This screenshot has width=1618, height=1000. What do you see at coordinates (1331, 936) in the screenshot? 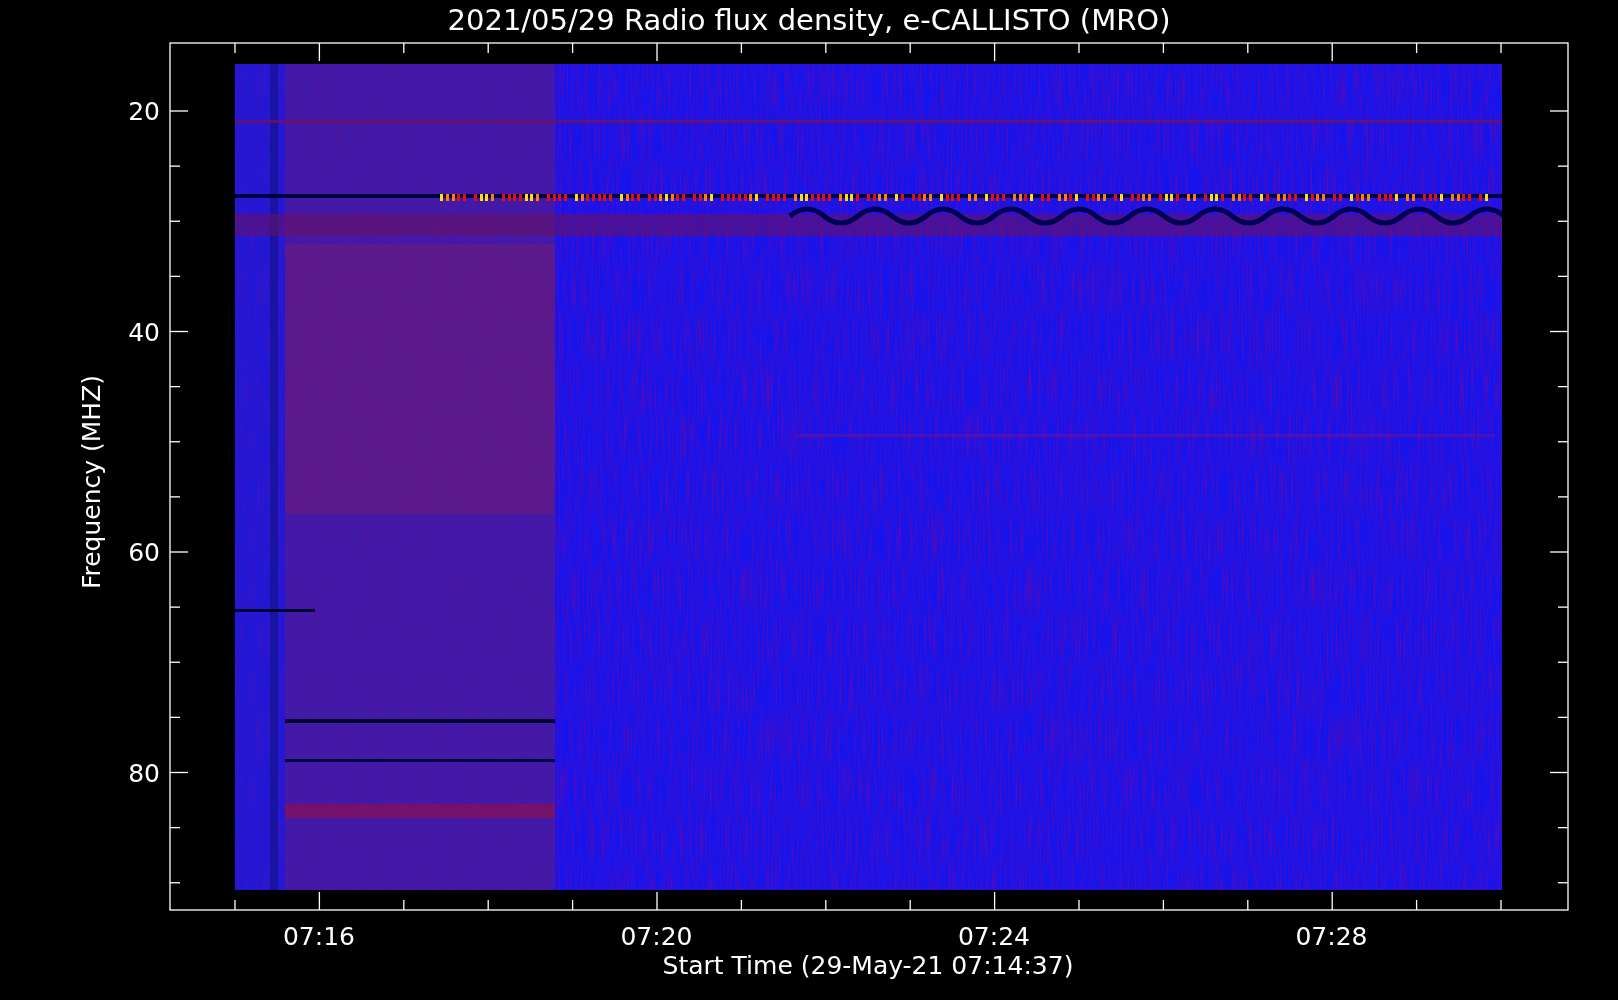
I see `x-tick-label: 07:28` at bounding box center [1331, 936].